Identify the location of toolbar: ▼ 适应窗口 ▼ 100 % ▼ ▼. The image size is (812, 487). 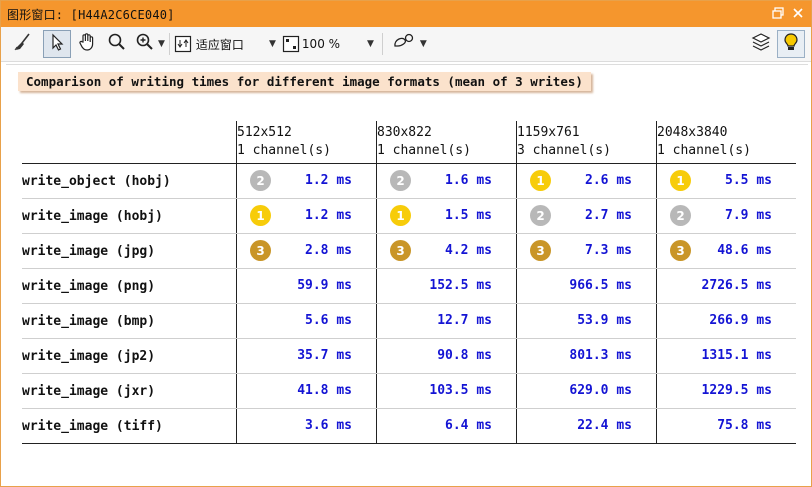
(406, 44).